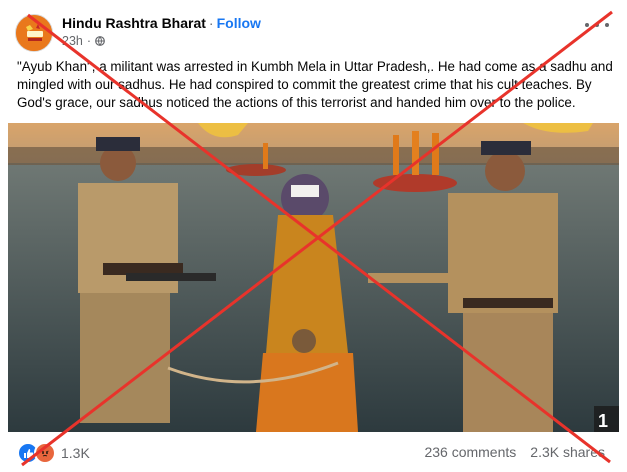 The width and height of the screenshot is (627, 472). I want to click on reaction-count: 1.3K, so click(75, 453).